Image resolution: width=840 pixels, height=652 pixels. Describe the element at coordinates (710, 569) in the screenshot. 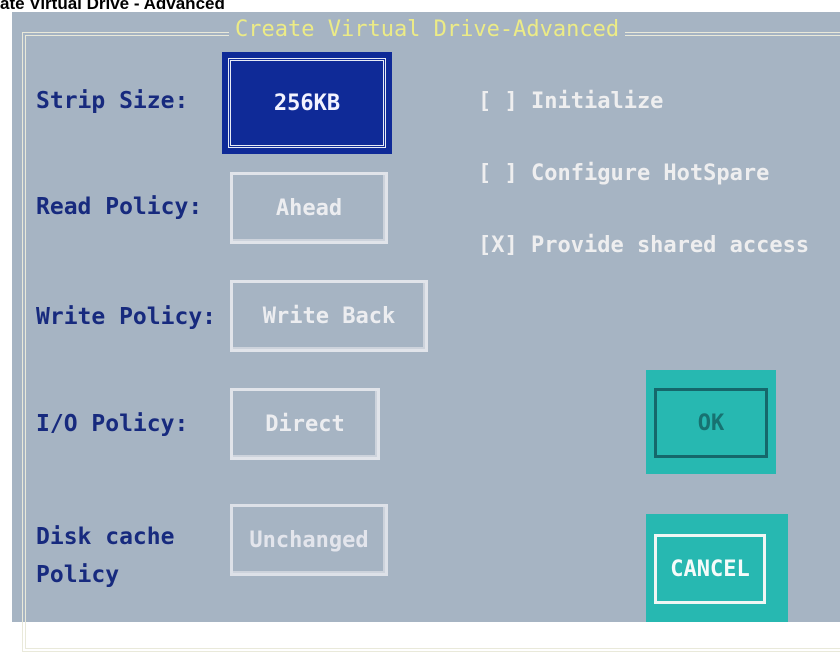

I see `cancel-button: CANCEL` at that location.